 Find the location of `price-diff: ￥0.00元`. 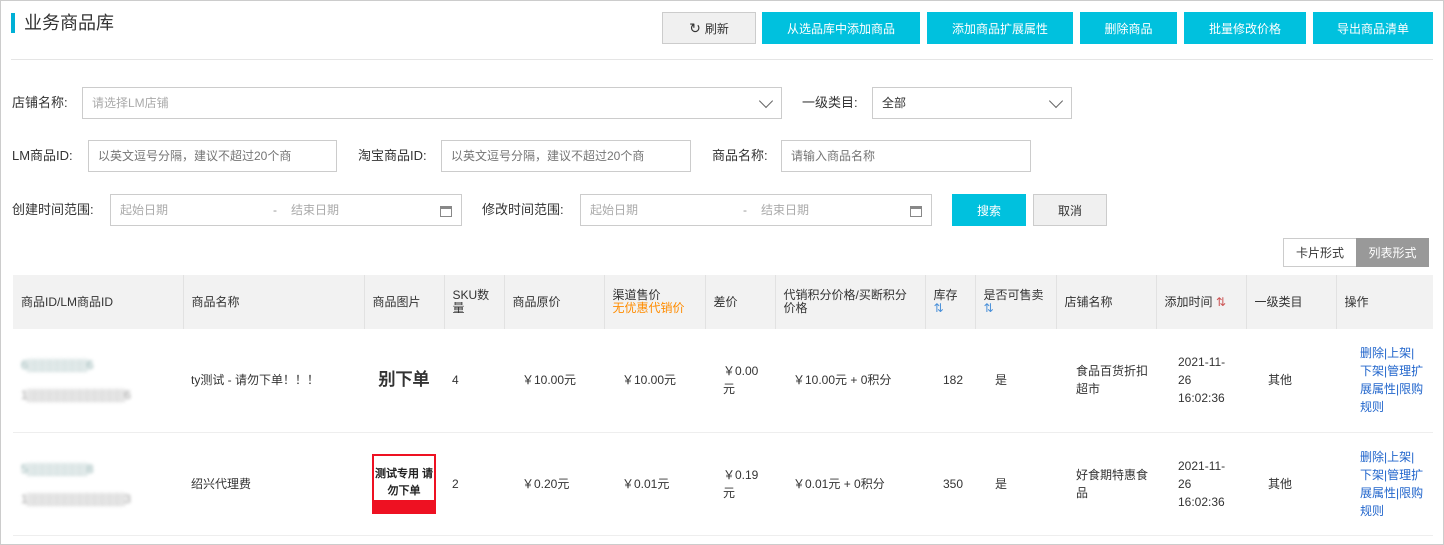

price-diff: ￥0.00元 is located at coordinates (740, 381).